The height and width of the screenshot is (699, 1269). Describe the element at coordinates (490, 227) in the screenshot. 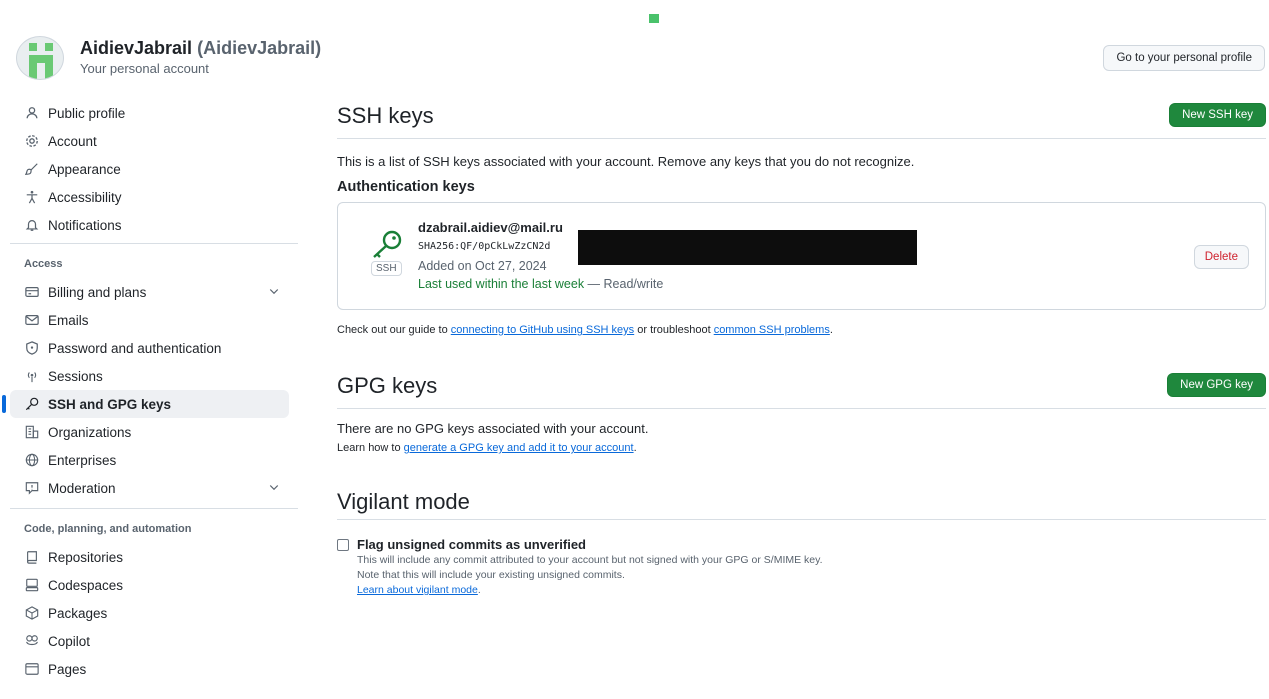

I see `ssh-key-title: dzabrail.aidiev@mail.ru` at that location.